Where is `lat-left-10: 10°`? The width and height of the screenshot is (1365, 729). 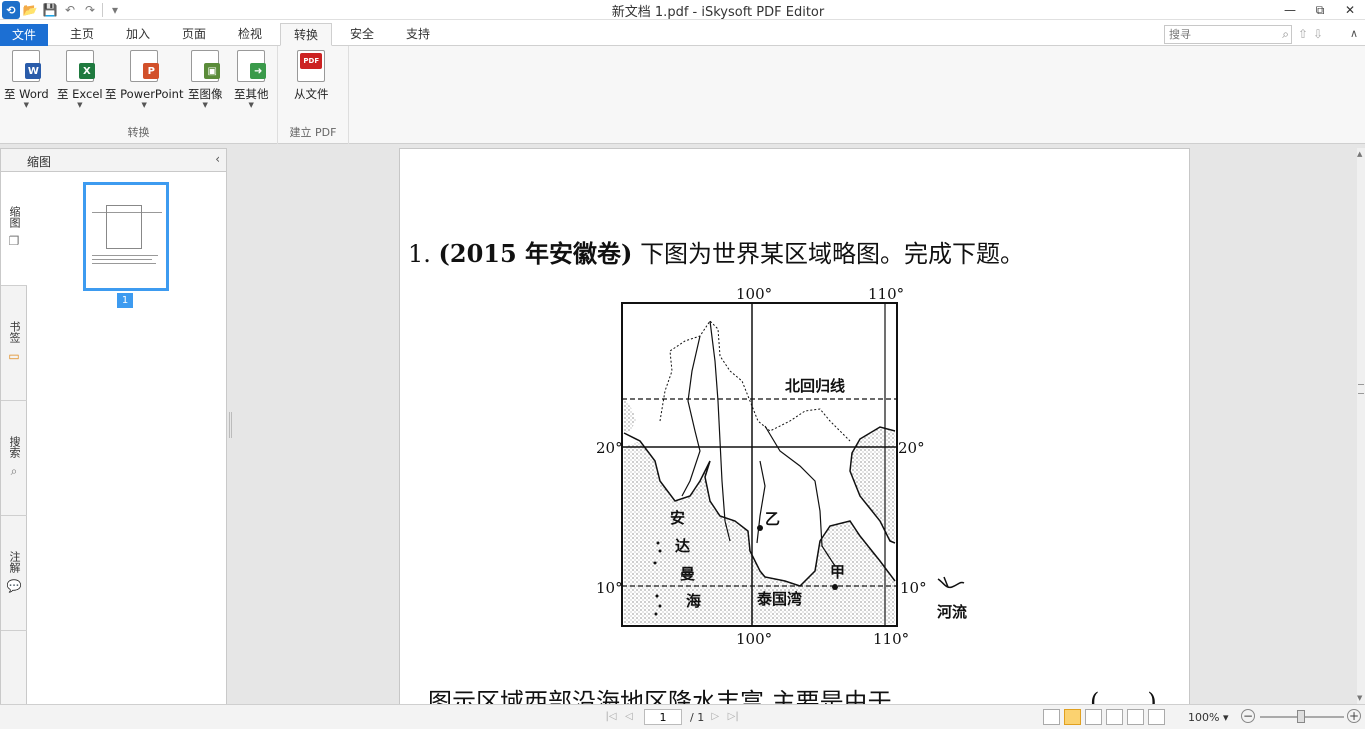
lat-left-10: 10° is located at coordinates (609, 588).